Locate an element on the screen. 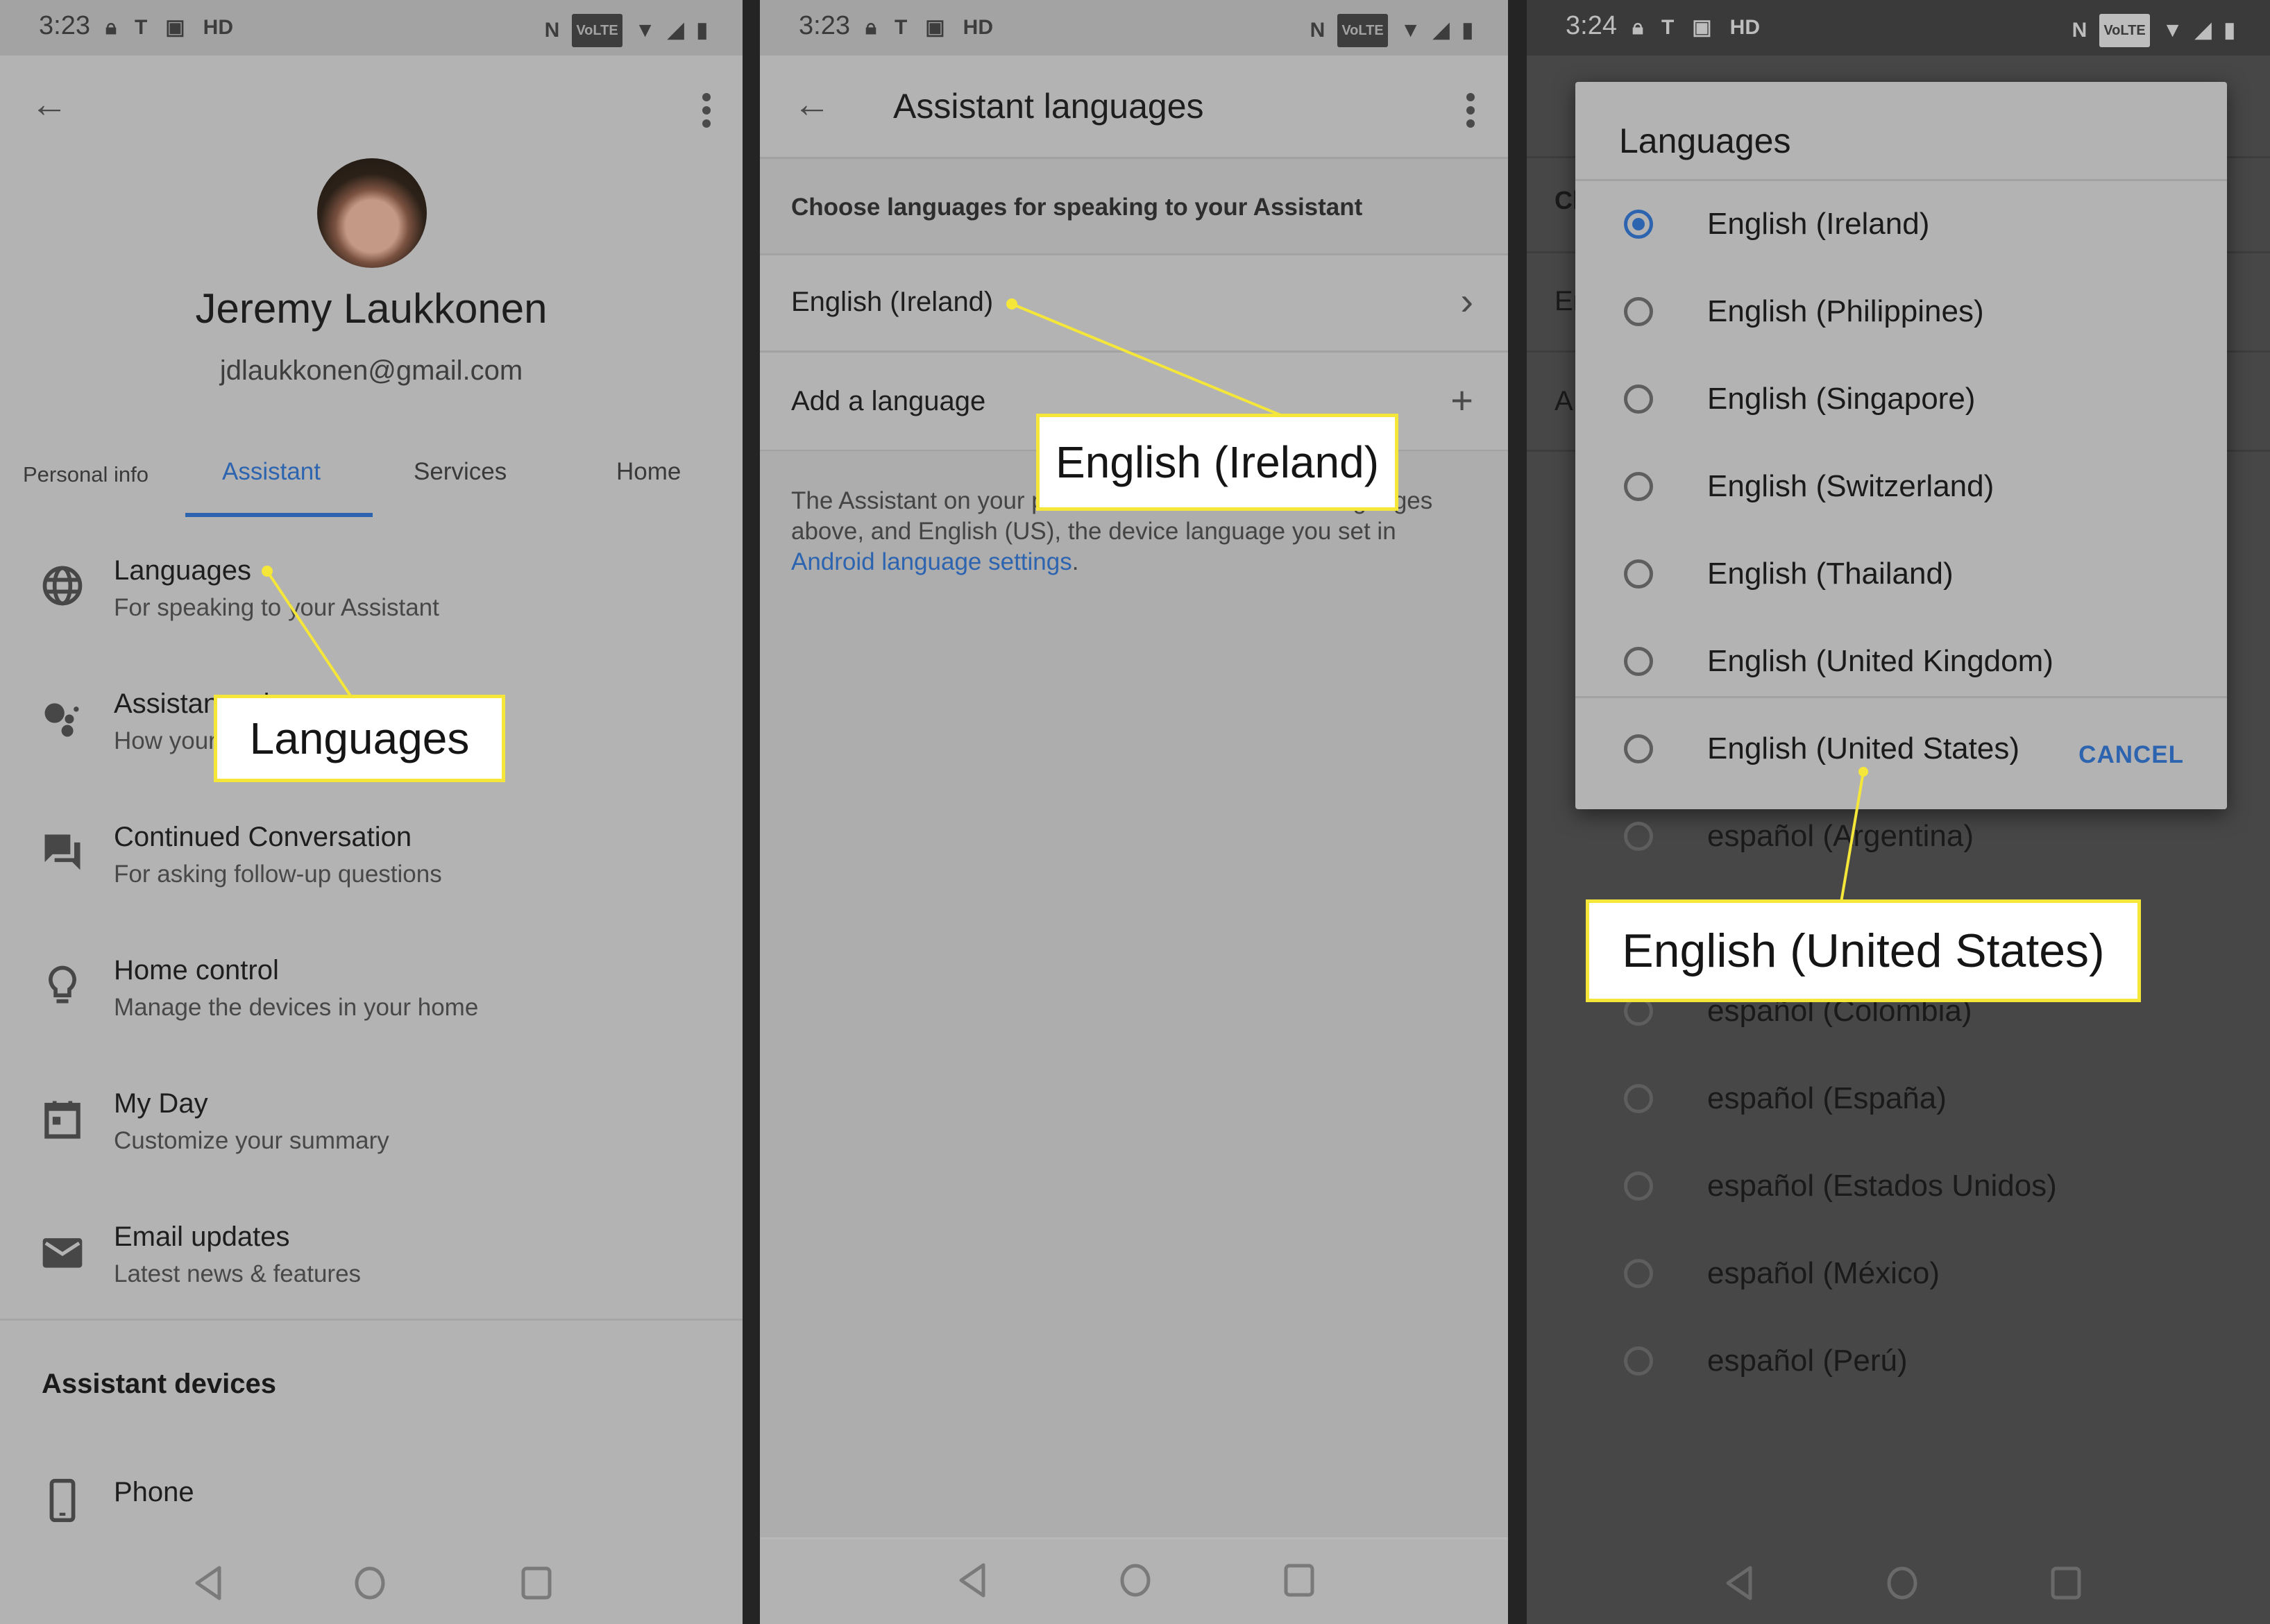  language-option: English (Ireland) is located at coordinates (1901, 229).